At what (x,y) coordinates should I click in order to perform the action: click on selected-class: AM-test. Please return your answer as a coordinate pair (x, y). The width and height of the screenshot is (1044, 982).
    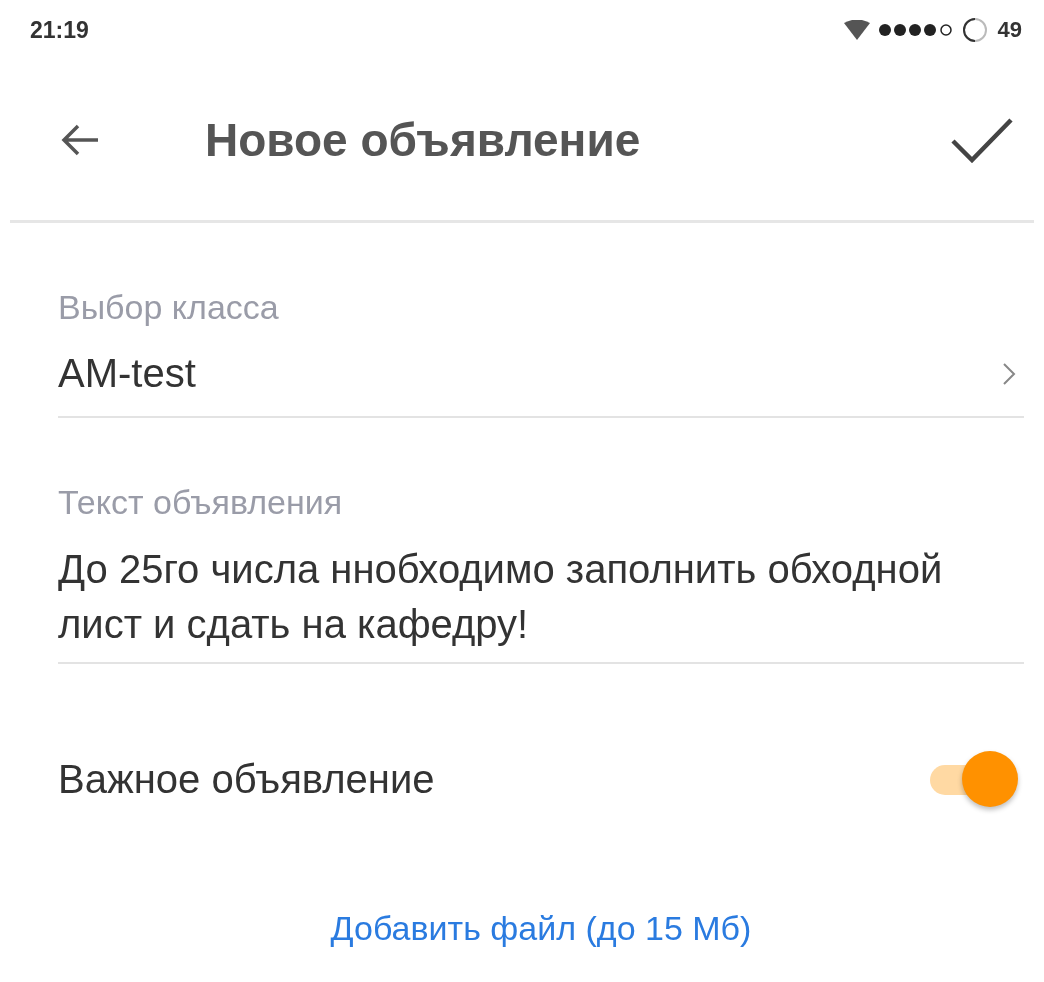
    Looking at the image, I should click on (127, 373).